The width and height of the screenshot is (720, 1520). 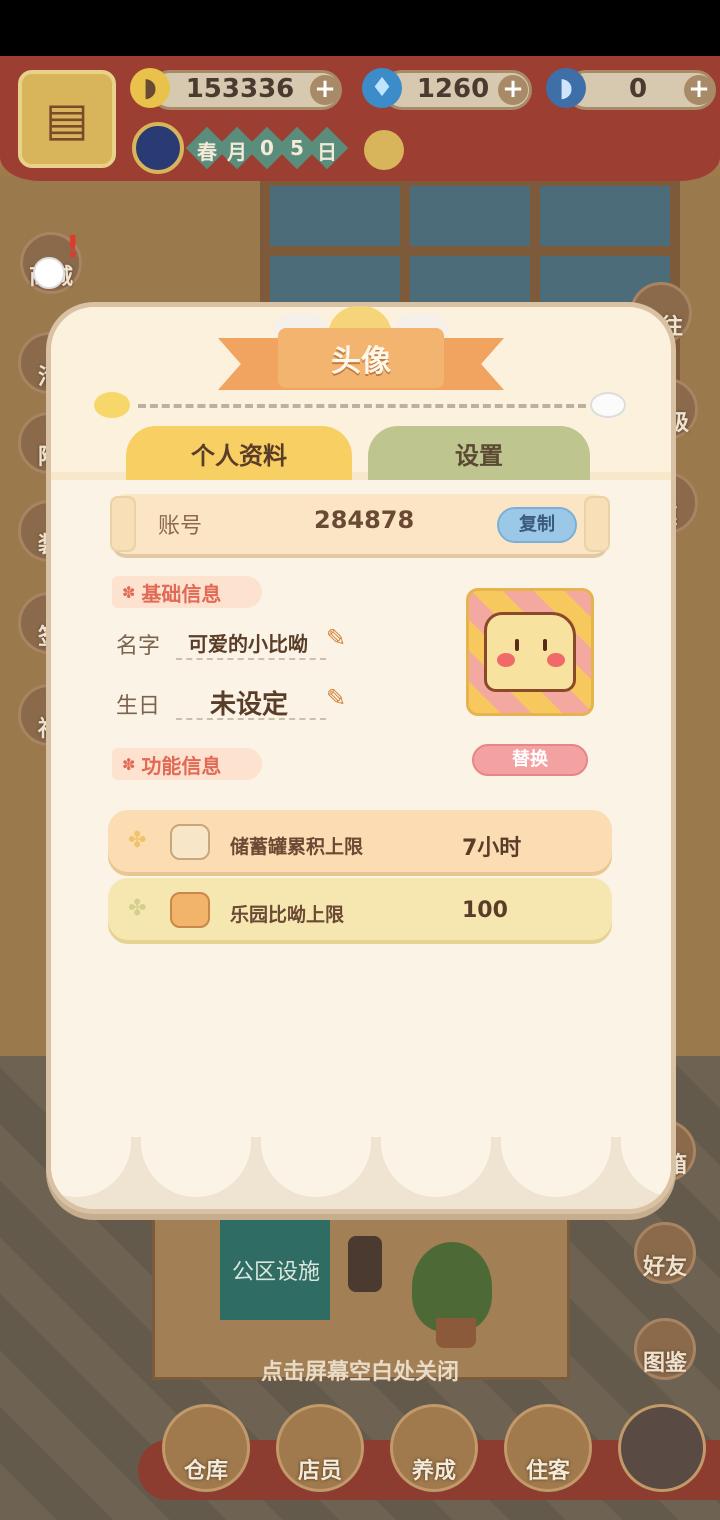 I want to click on day-night-clock-icon, so click(x=158, y=148).